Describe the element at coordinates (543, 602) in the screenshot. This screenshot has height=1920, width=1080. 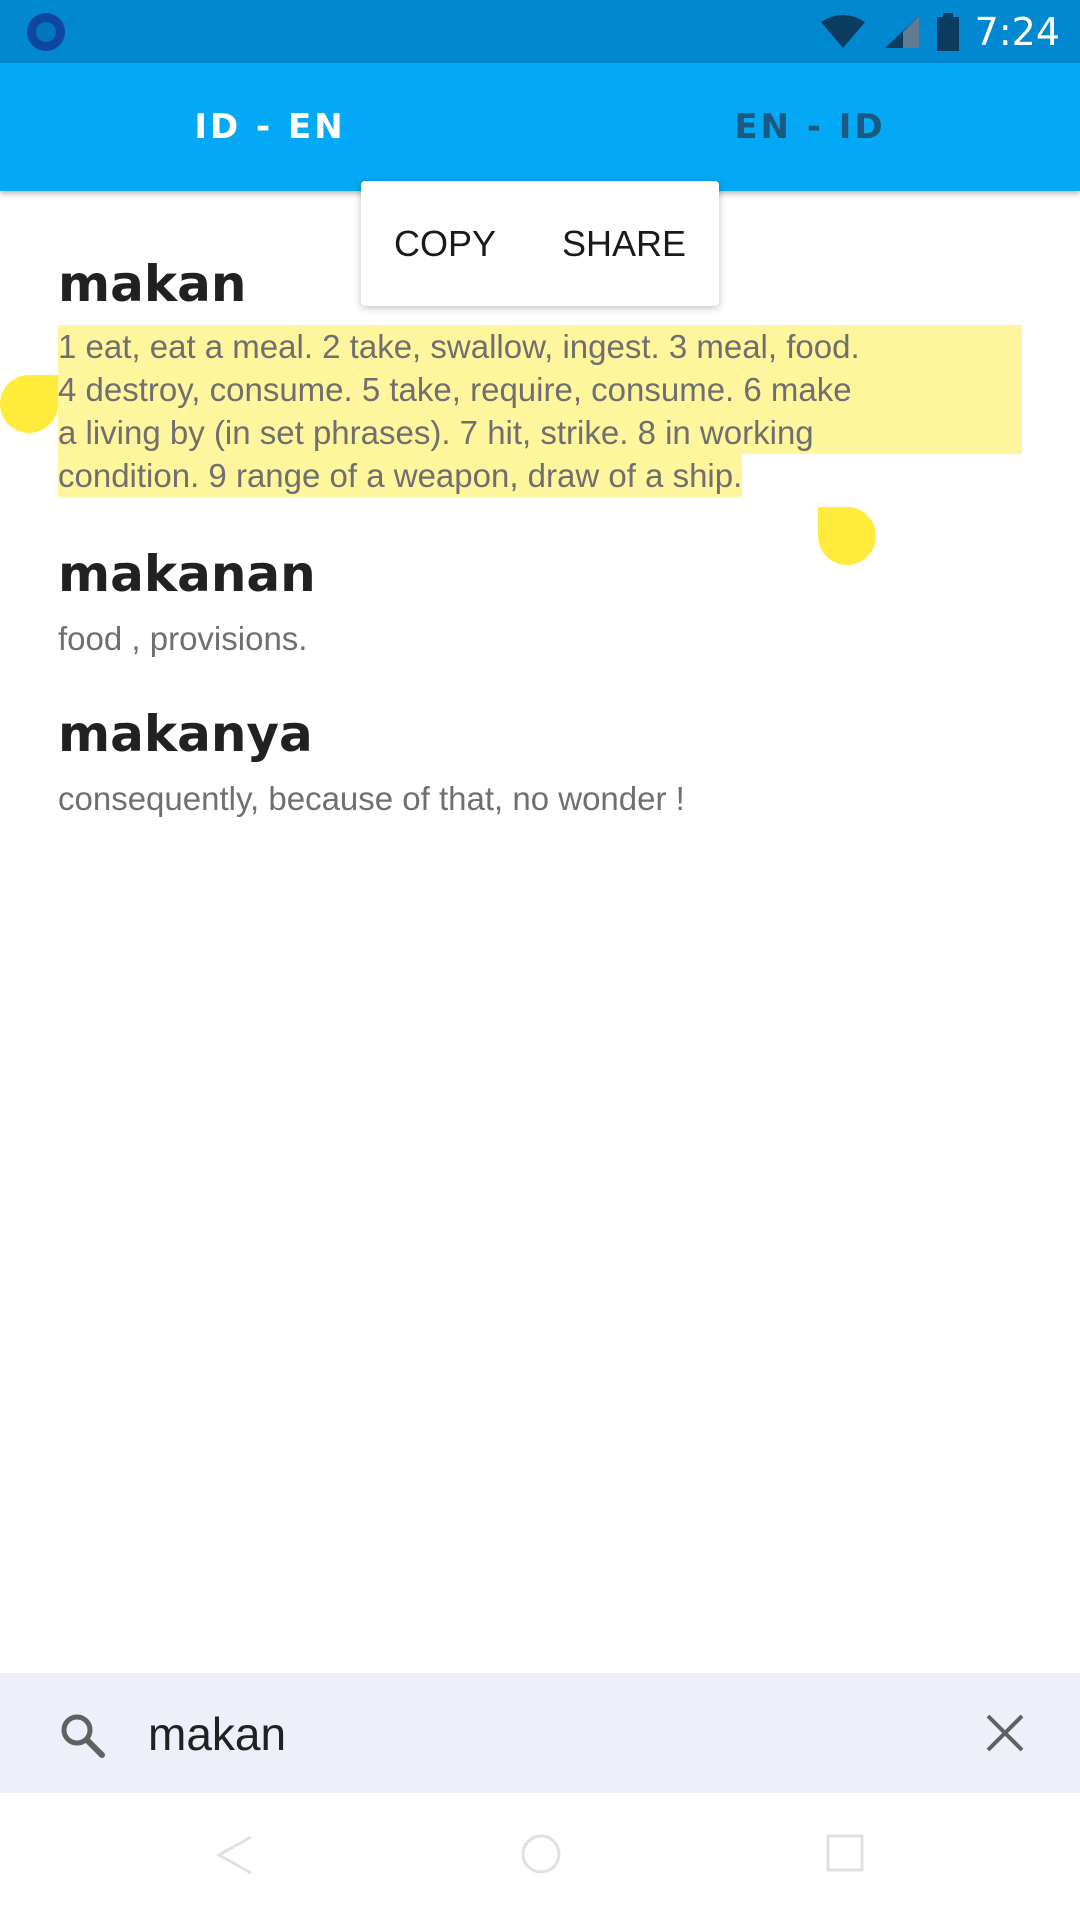
I see `entry-makanan: makanan food , provisions.` at that location.